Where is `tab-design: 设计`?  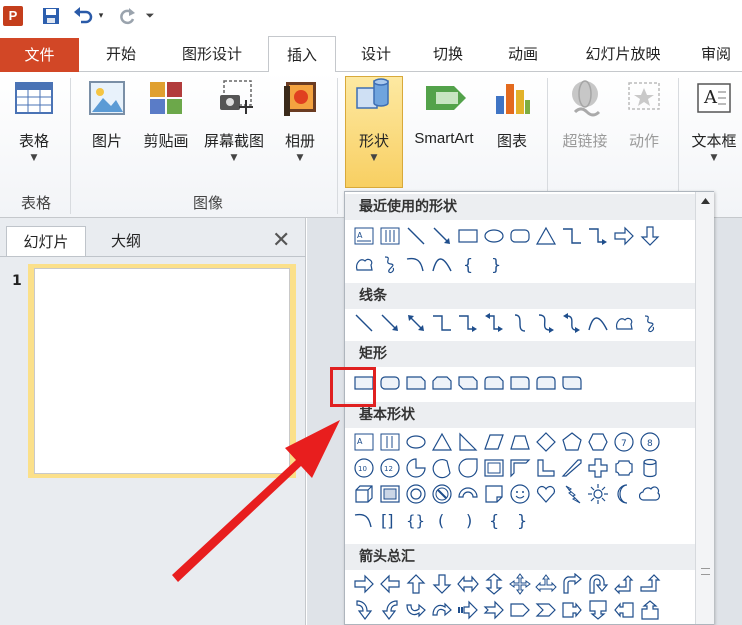 tab-design: 设计 is located at coordinates (376, 54).